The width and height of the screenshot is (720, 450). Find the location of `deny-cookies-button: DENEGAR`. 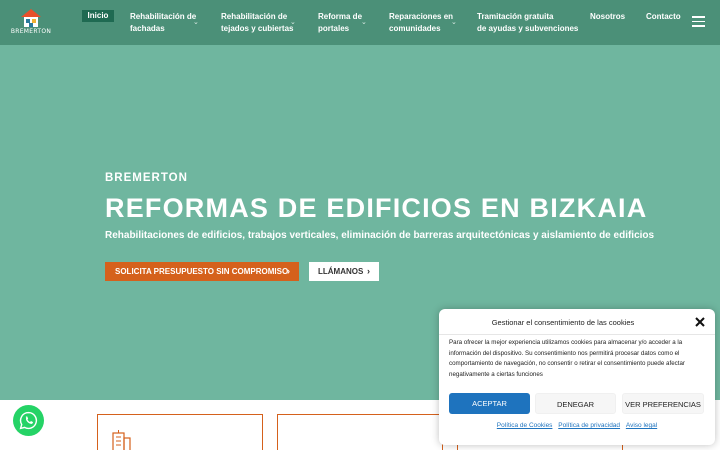

deny-cookies-button: DENEGAR is located at coordinates (575, 403).